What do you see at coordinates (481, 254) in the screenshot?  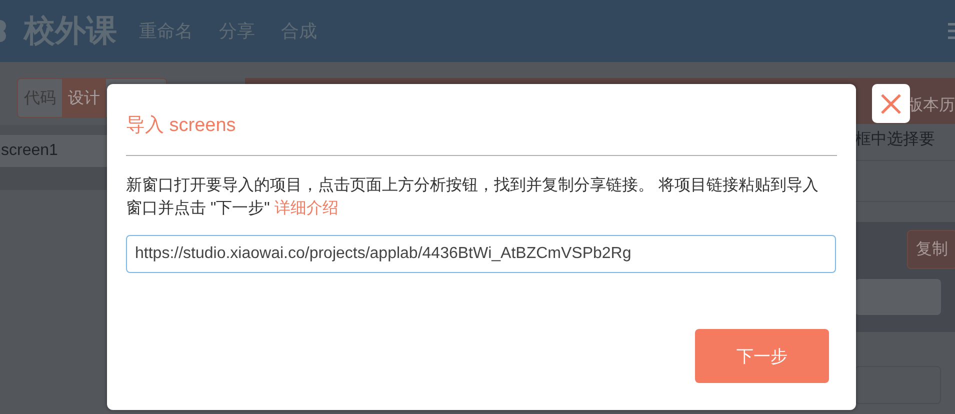 I see `url-input-field: https://studio.xiaowai.co/projects/applab/4436BtWi_AtBZCmVSPb2Rg` at bounding box center [481, 254].